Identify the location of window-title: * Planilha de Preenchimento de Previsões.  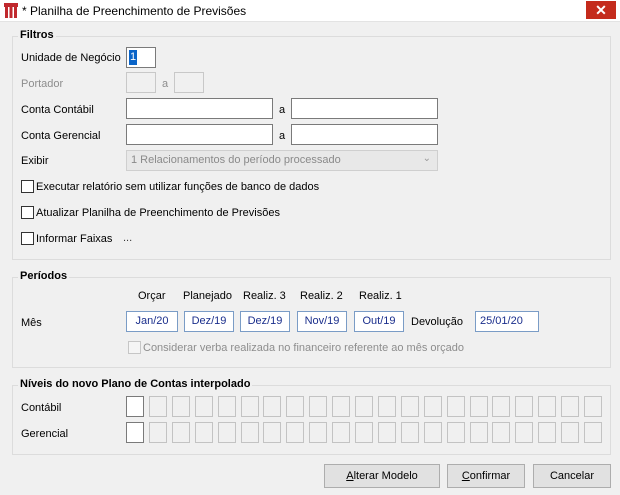
(134, 11).